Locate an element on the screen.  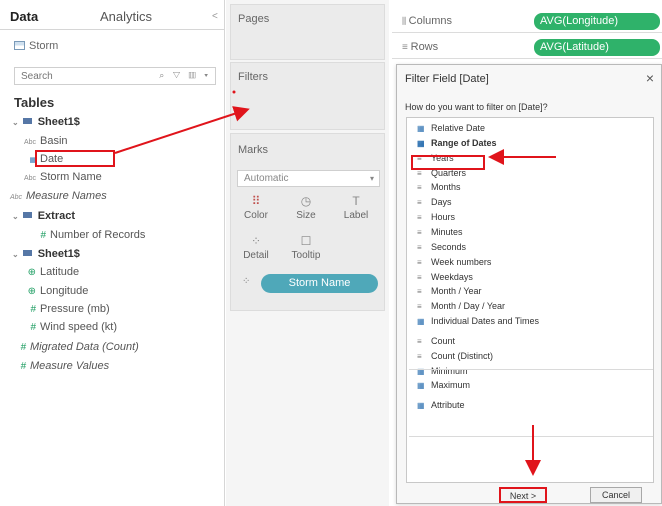
list-divider is located at coordinates (531, 436).